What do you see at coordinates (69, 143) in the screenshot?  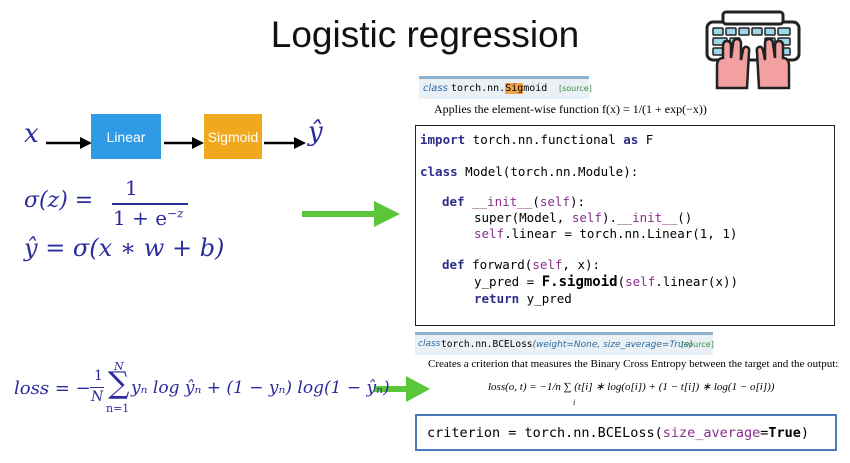 I see `arrow-to-linear` at bounding box center [69, 143].